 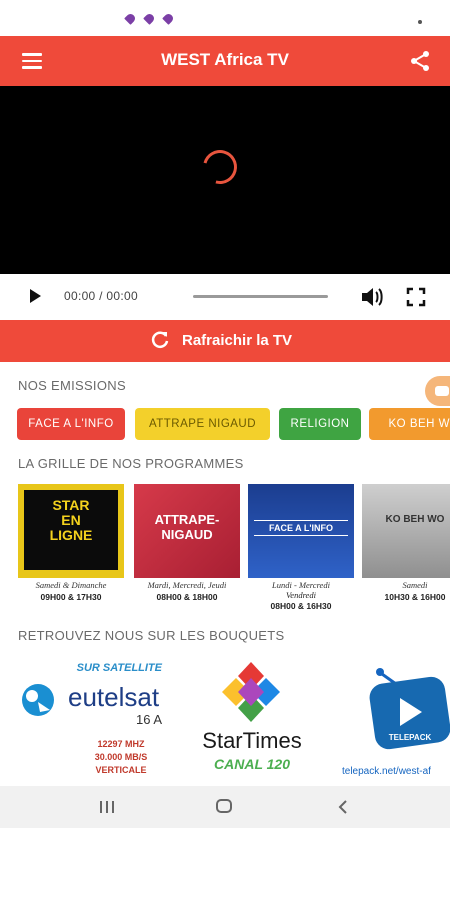 What do you see at coordinates (71, 535) in the screenshot?
I see `program-thumbnail-text: LIGNE` at bounding box center [71, 535].